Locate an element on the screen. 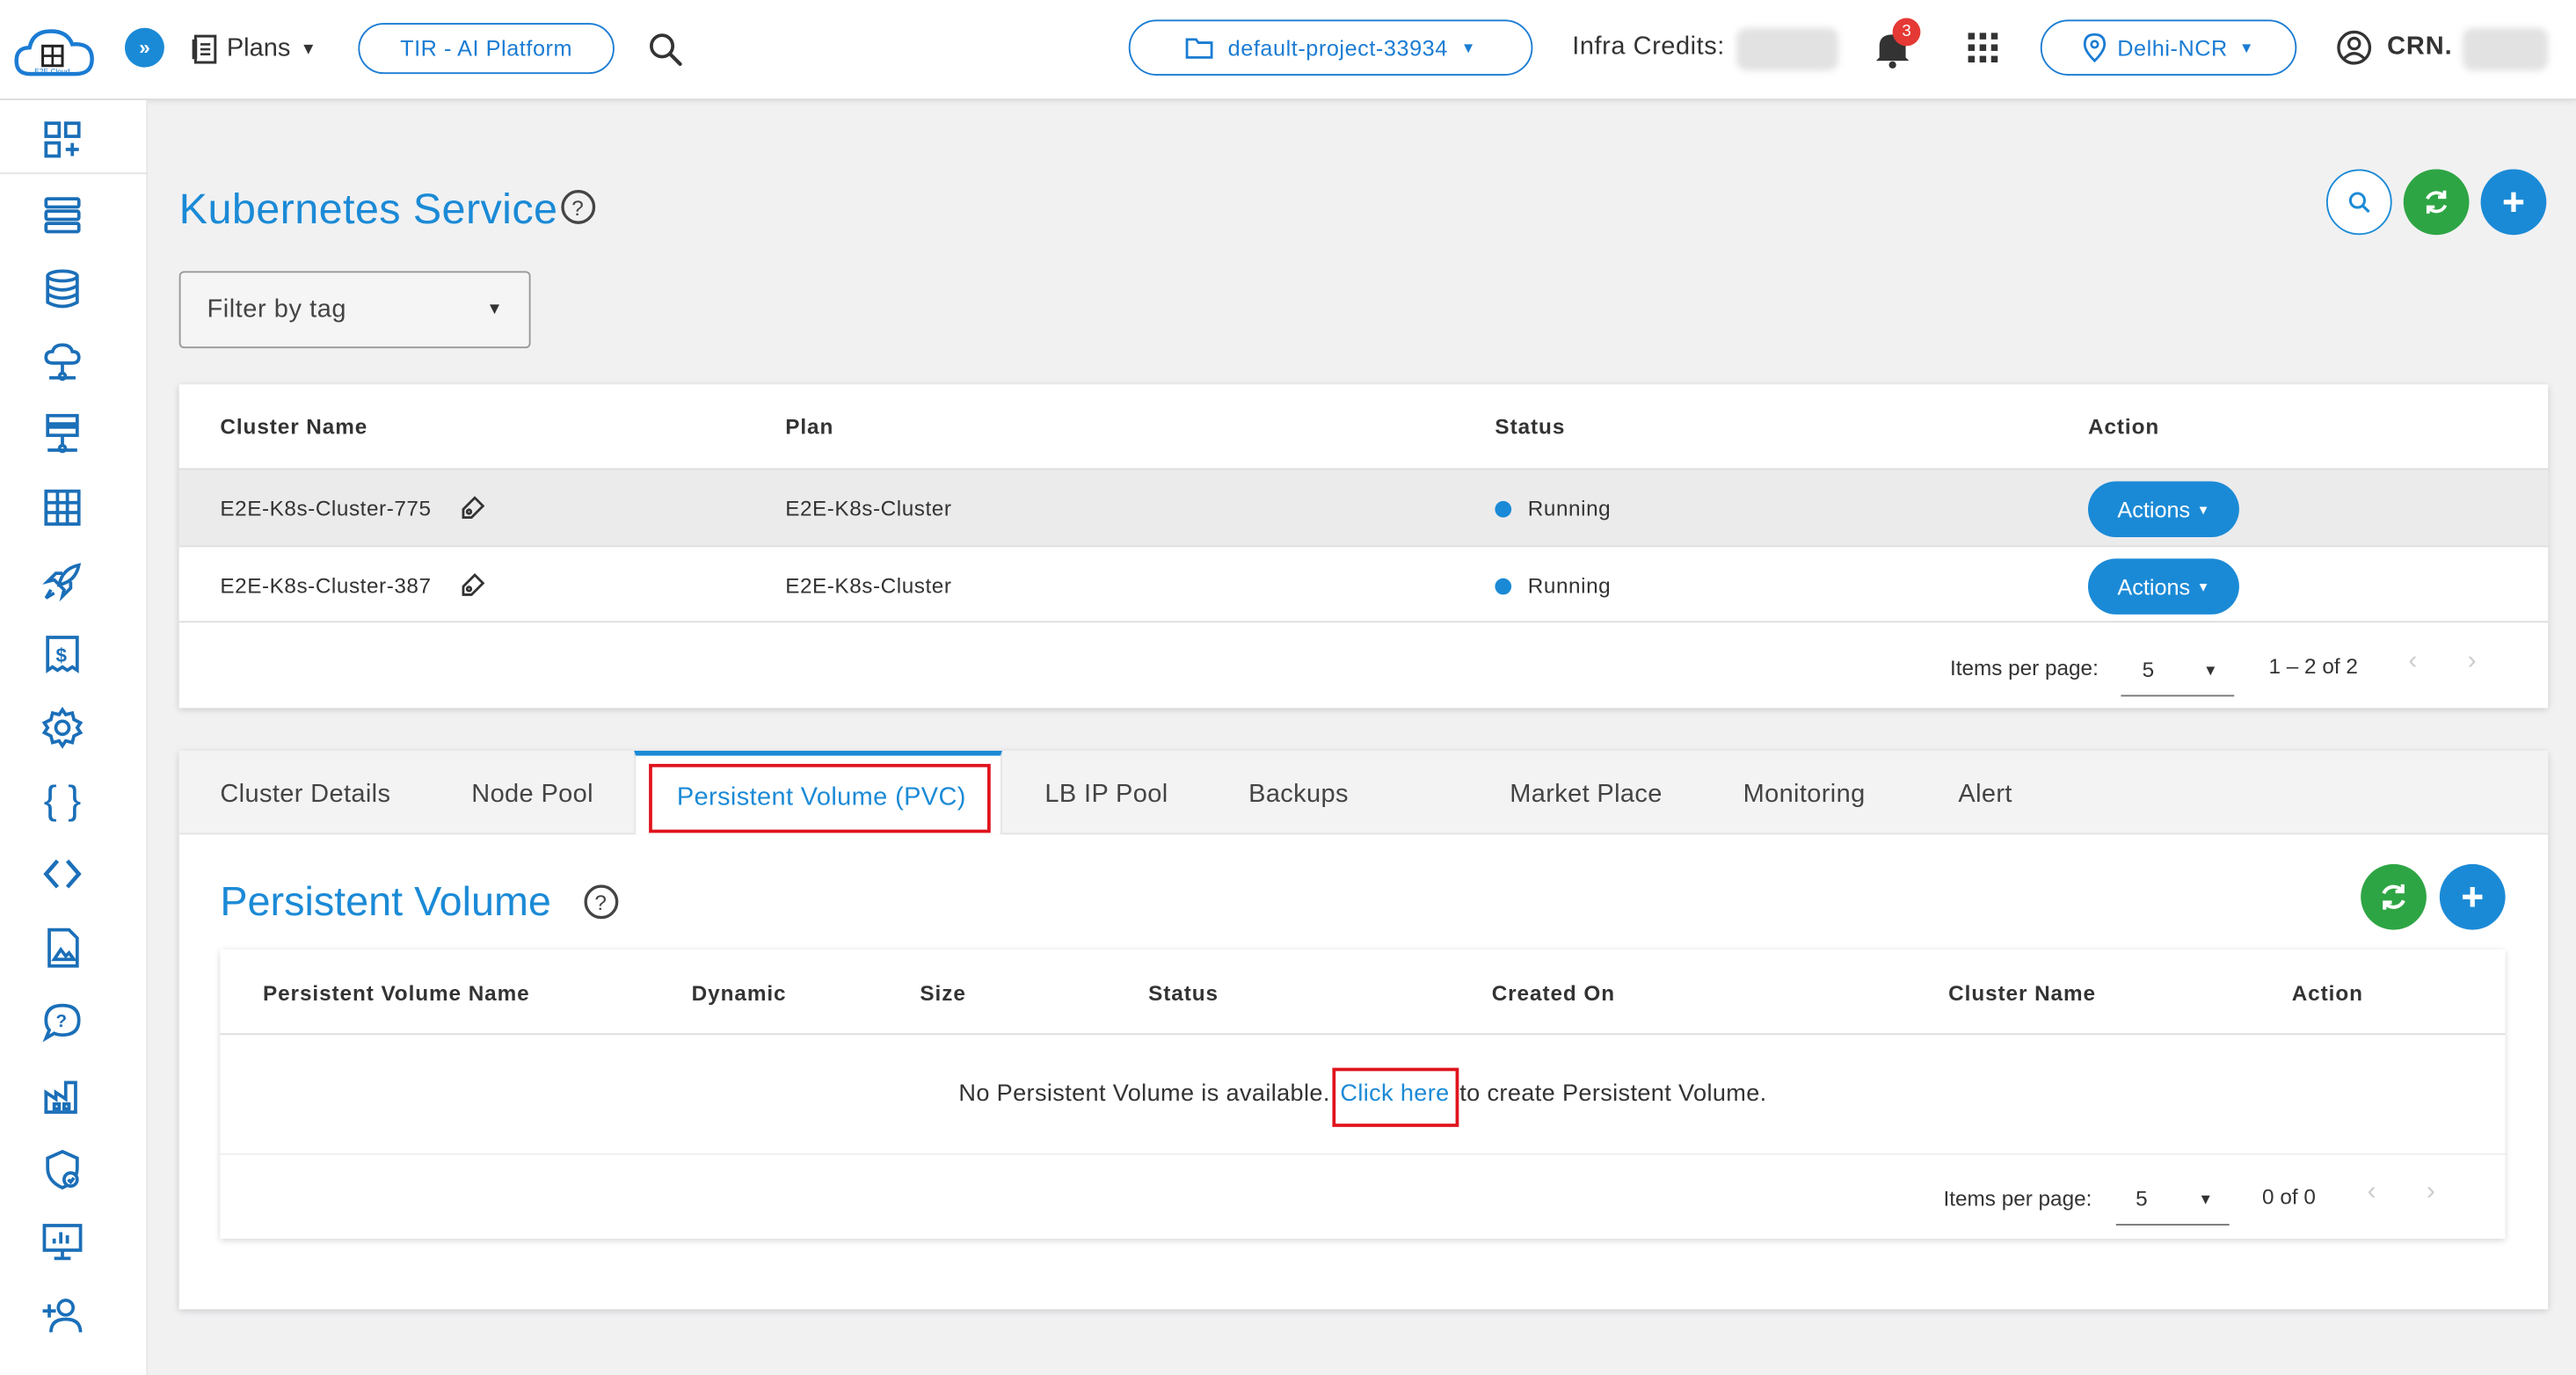 Image resolution: width=2576 pixels, height=1375 pixels. project-selector: default-project-33934 ▼ is located at coordinates (1330, 47).